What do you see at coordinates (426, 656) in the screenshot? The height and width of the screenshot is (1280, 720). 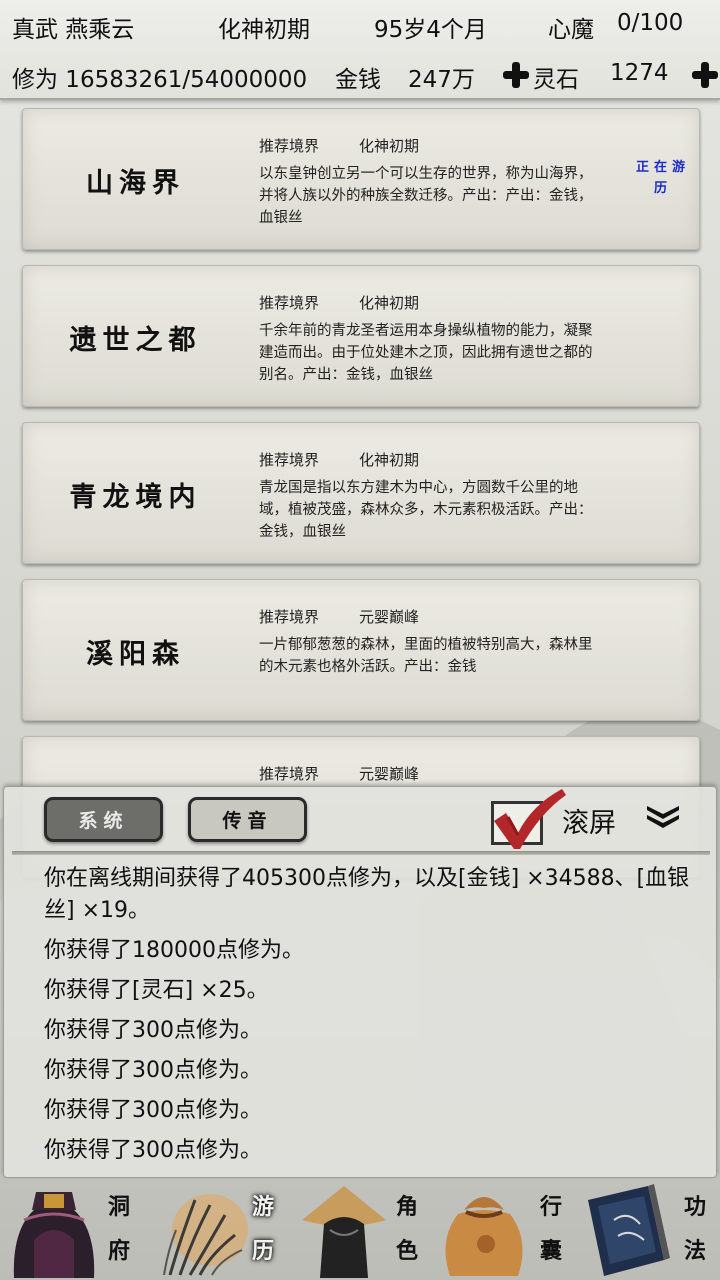 I see `location-description: 一片郁郁葱葱的森林，里面的植被特别高大，森林里的木元素也格外活跃。产出：金钱` at bounding box center [426, 656].